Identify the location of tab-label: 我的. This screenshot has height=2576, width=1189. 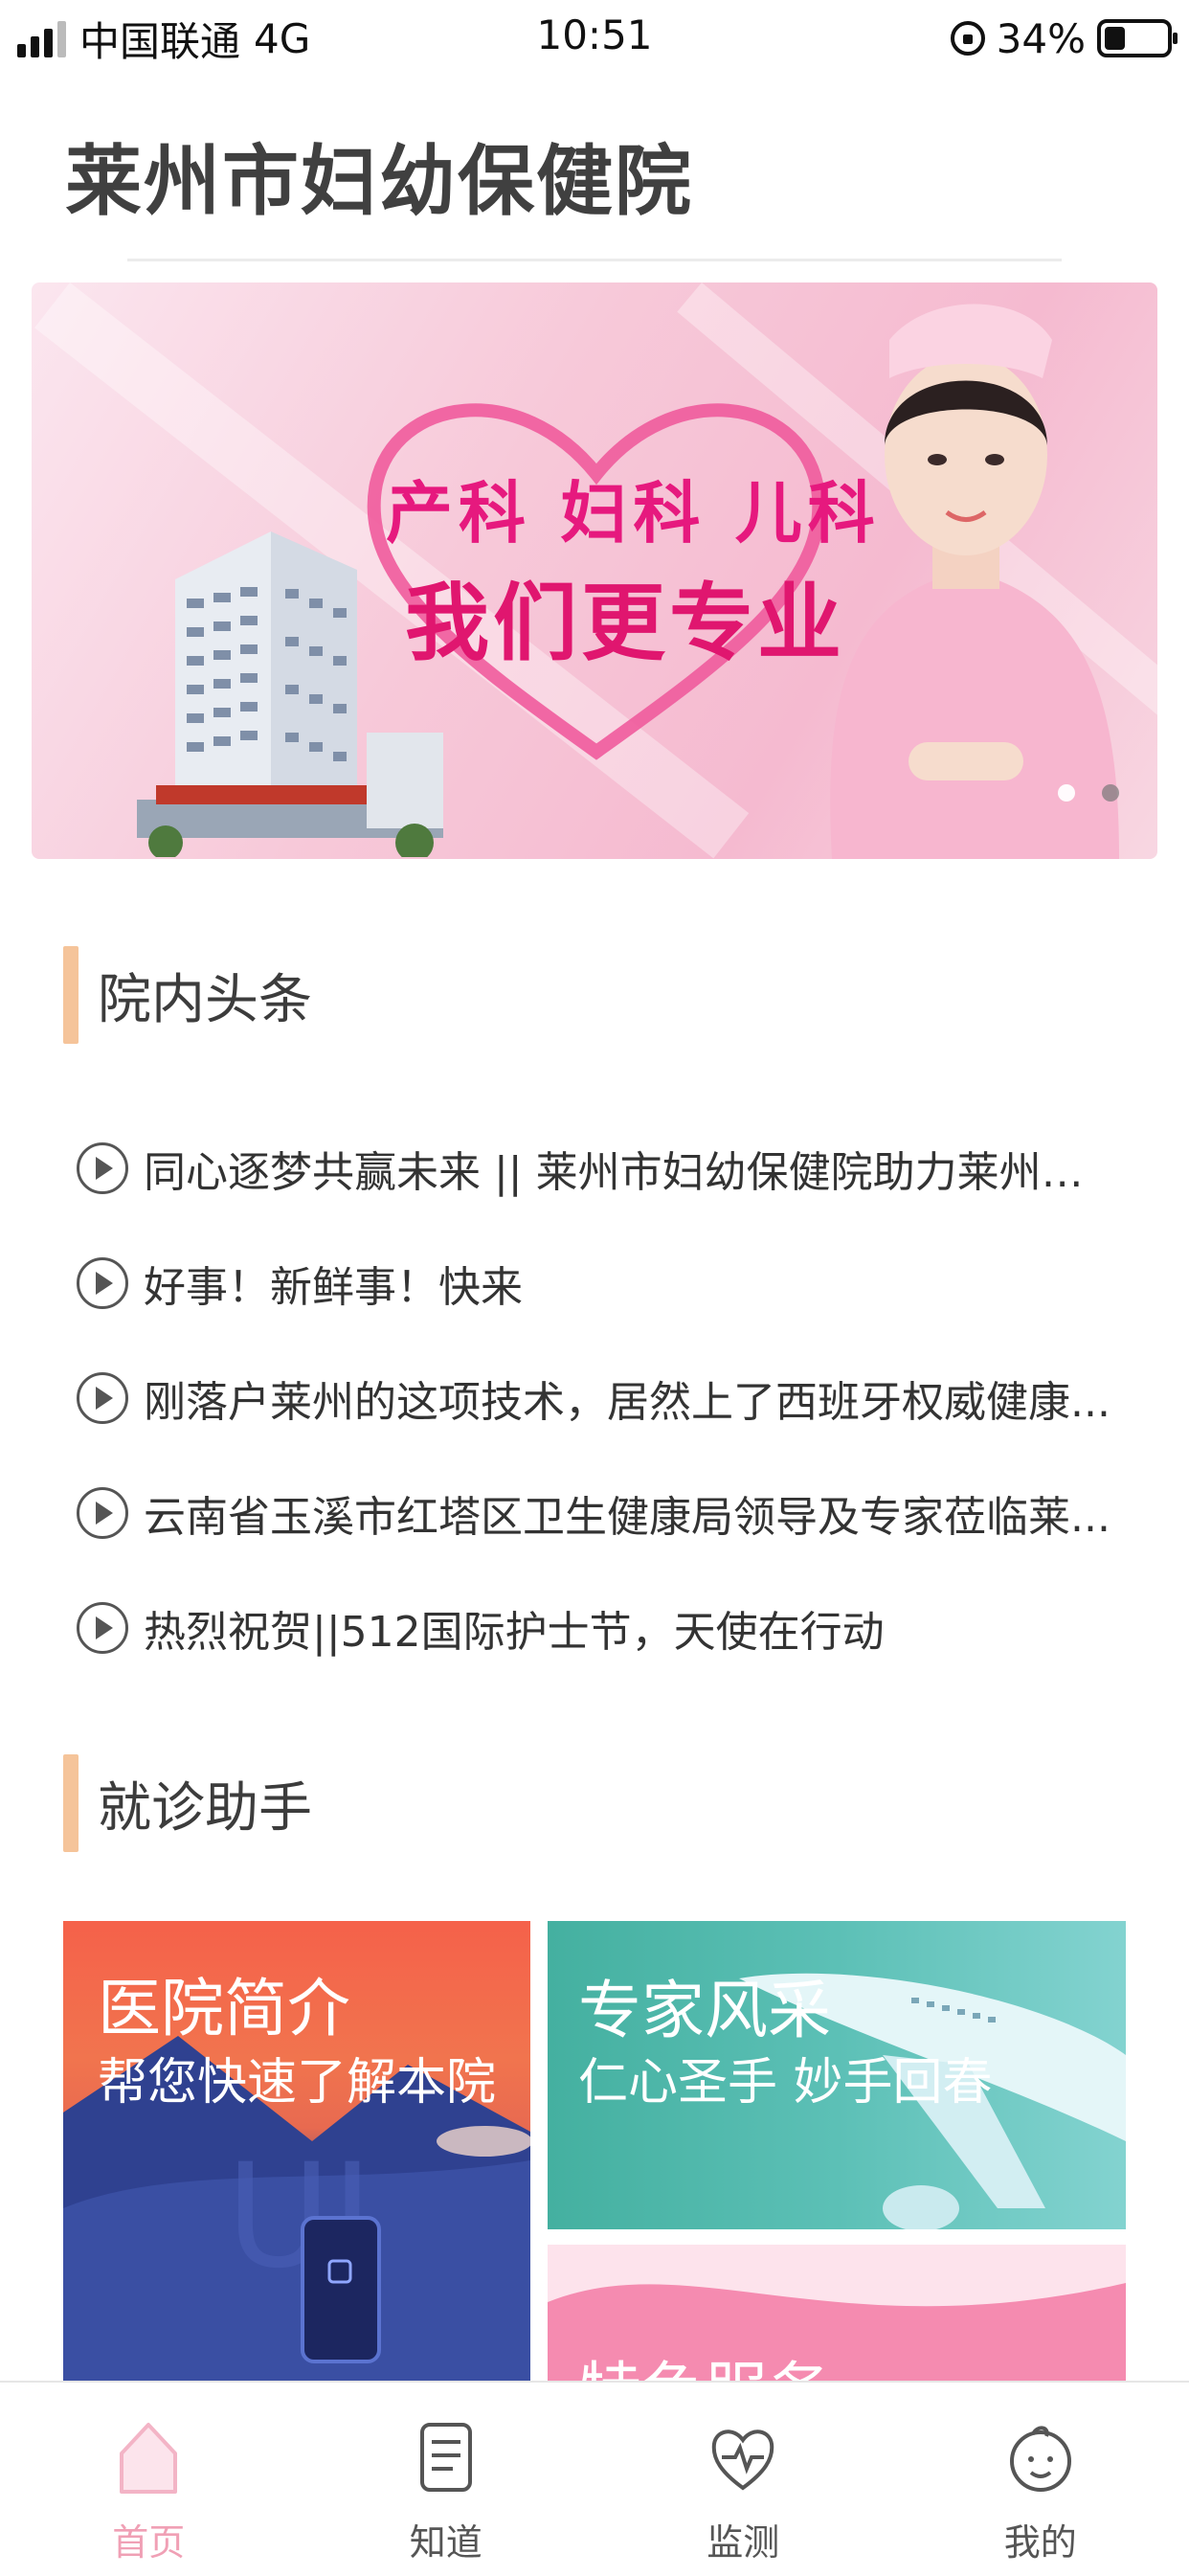
(1040, 2539).